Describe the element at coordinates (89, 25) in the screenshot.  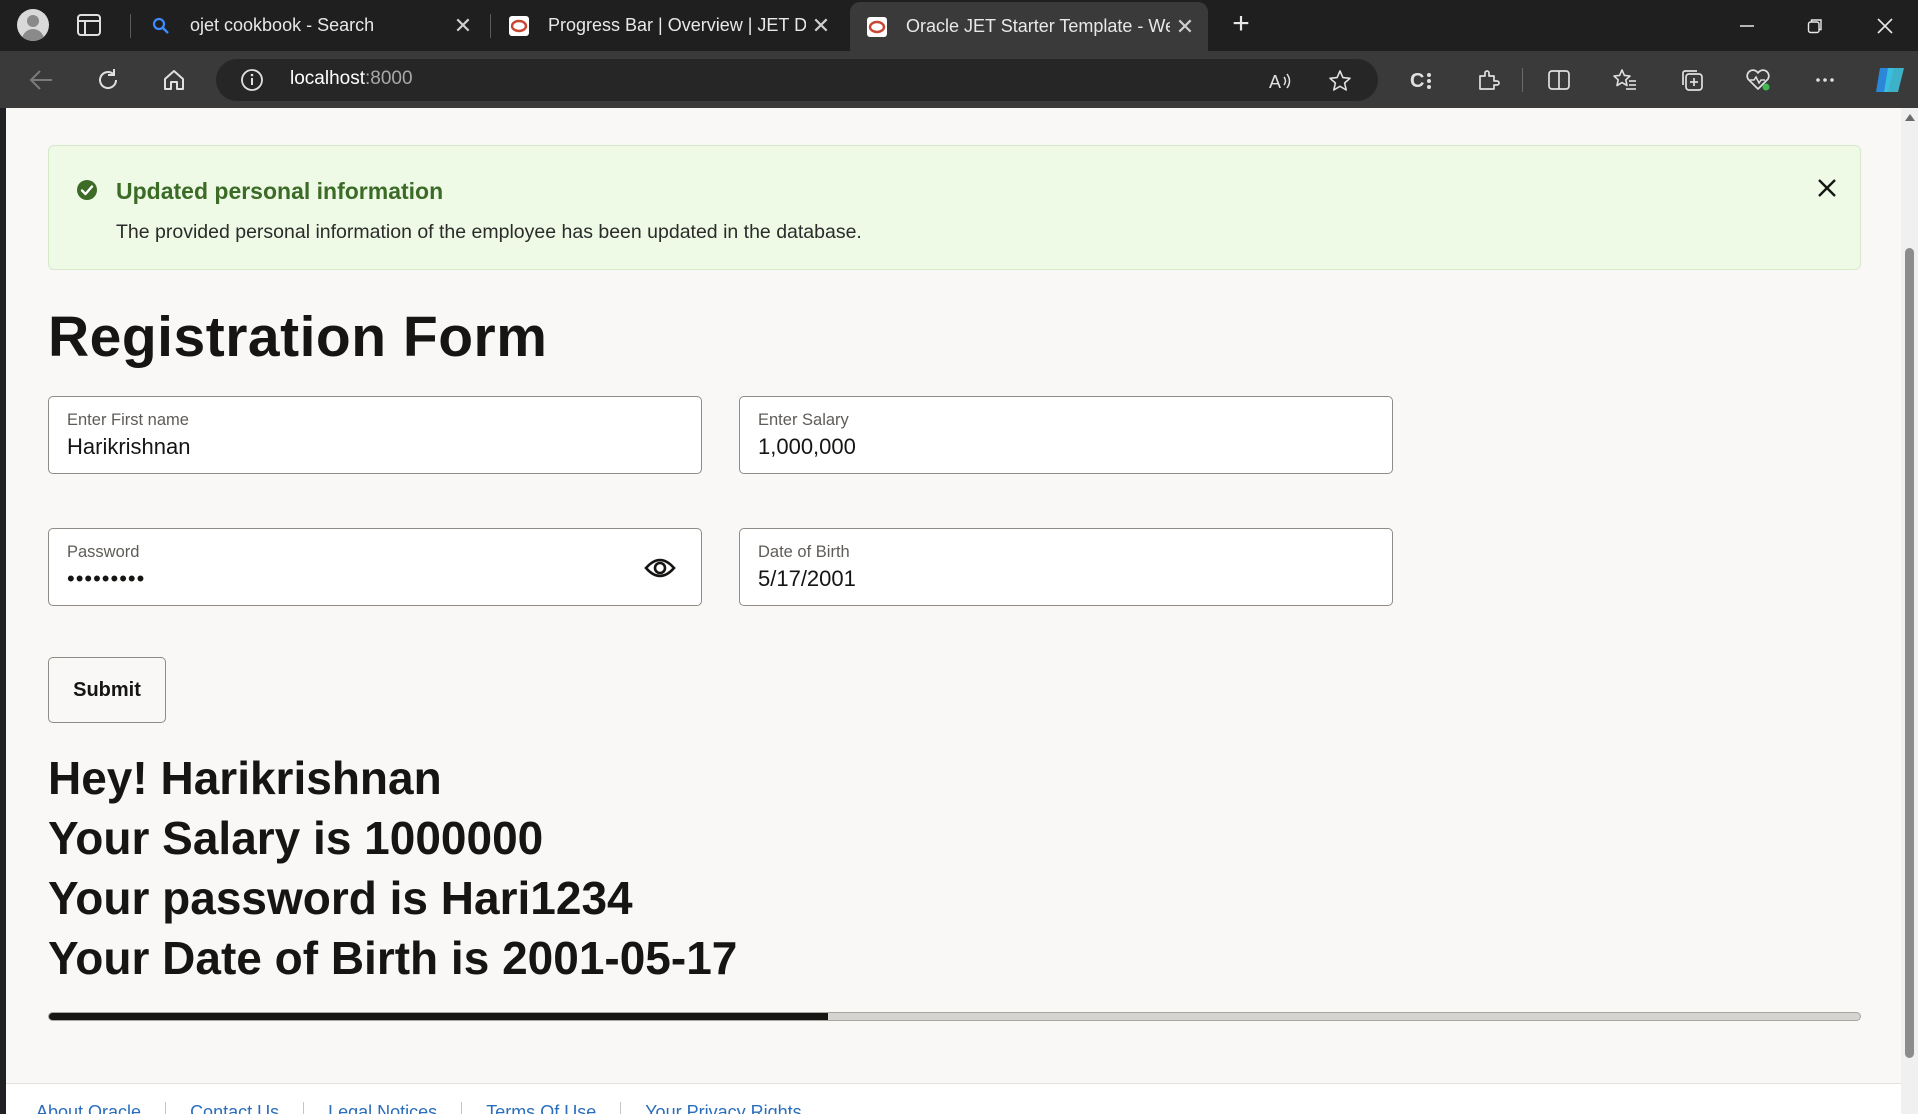
I see `tab-actions-icon` at that location.